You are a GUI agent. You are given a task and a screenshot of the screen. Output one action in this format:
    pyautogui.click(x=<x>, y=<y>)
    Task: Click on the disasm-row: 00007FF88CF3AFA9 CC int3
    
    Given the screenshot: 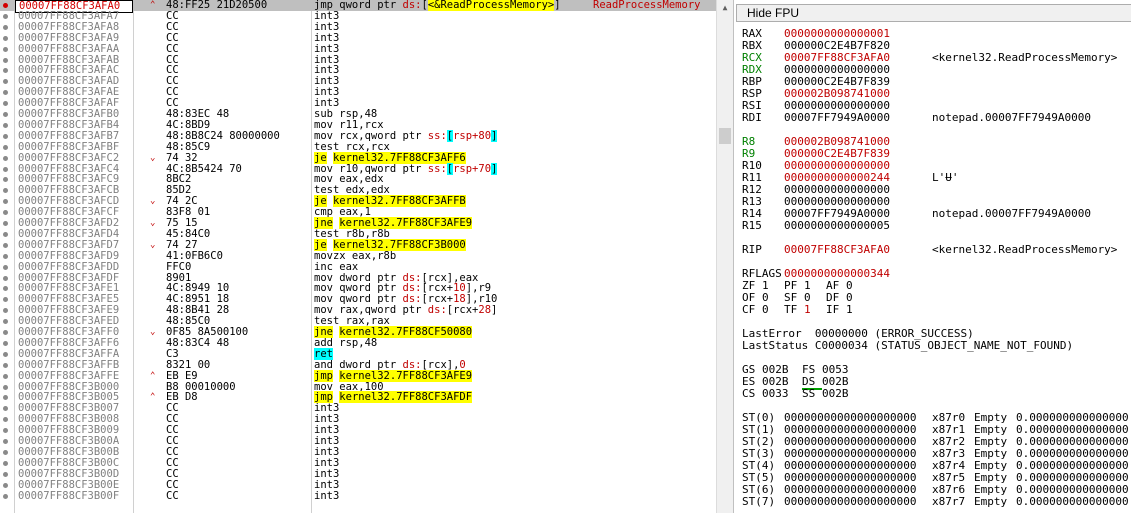 What is the action you would take?
    pyautogui.click(x=358, y=37)
    